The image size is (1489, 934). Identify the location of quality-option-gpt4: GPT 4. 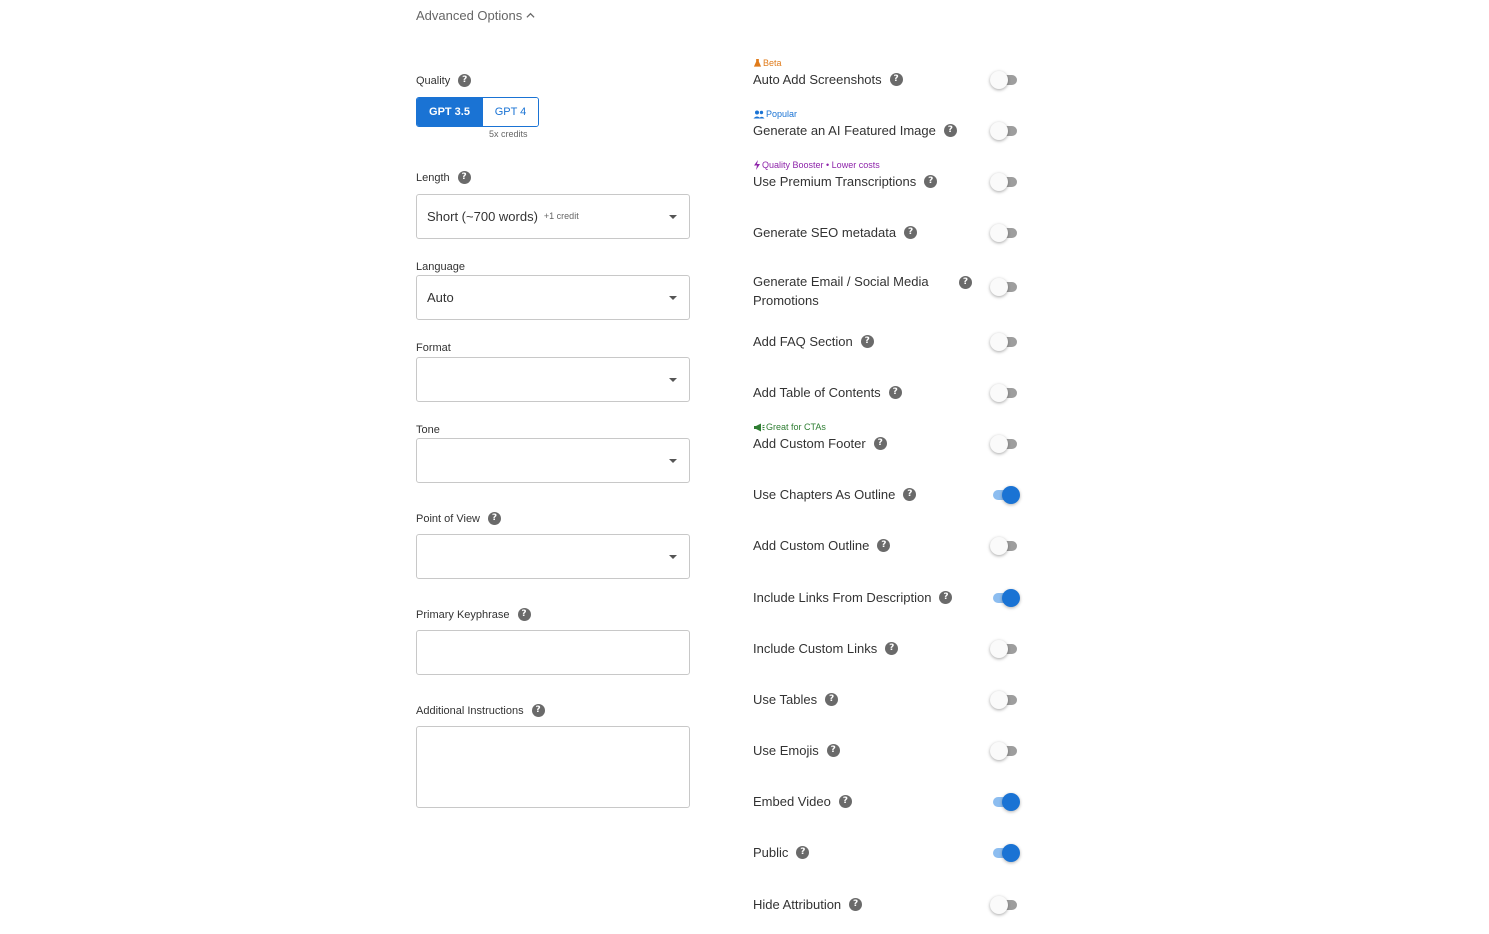
(510, 112).